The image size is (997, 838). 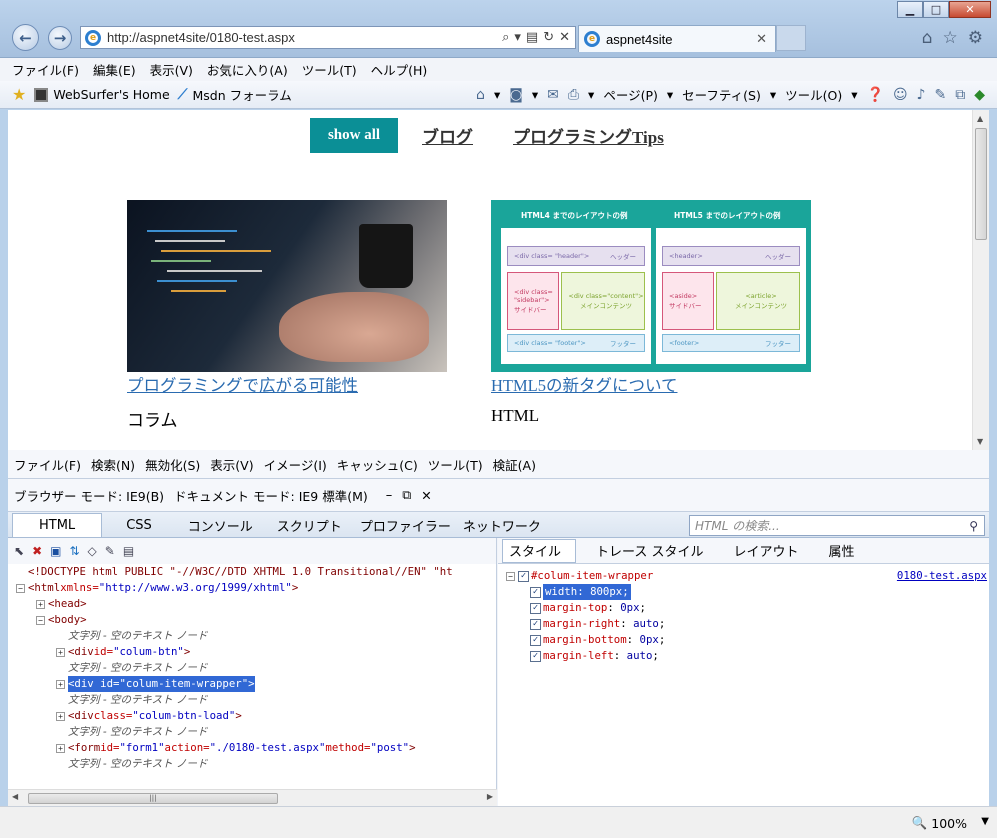 I want to click on scroll-left-icon: ◀, so click(x=15, y=796).